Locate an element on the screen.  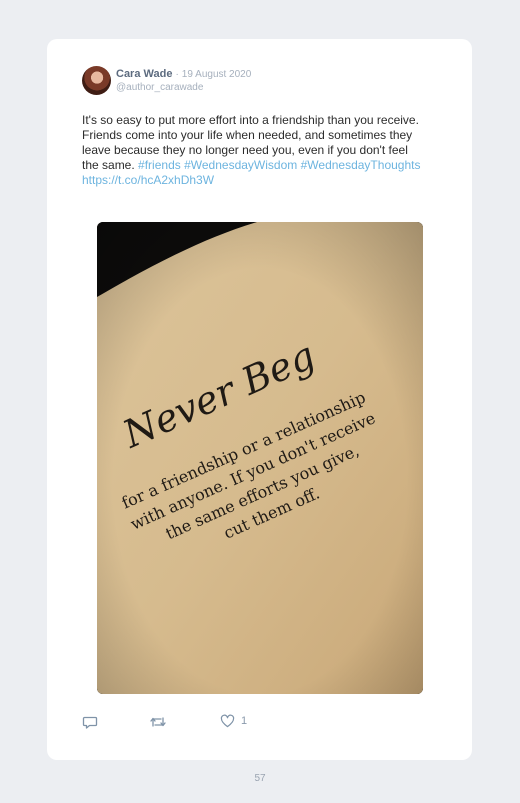
like-button: 1 is located at coordinates (233, 721).